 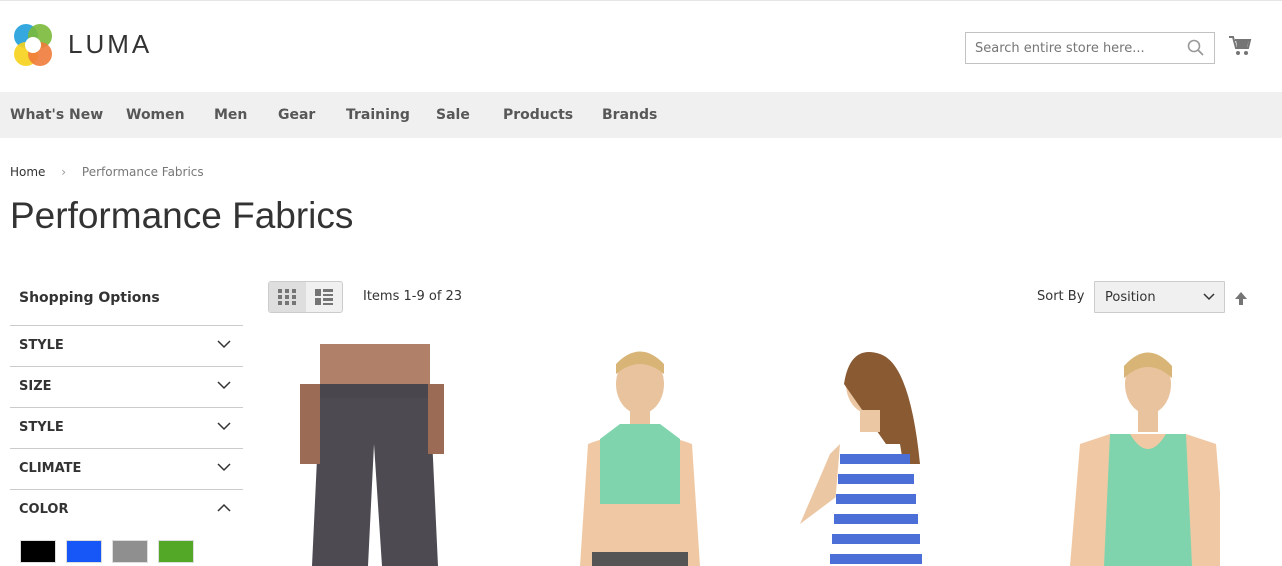 I want to click on nav-gear: Gear, so click(x=296, y=115).